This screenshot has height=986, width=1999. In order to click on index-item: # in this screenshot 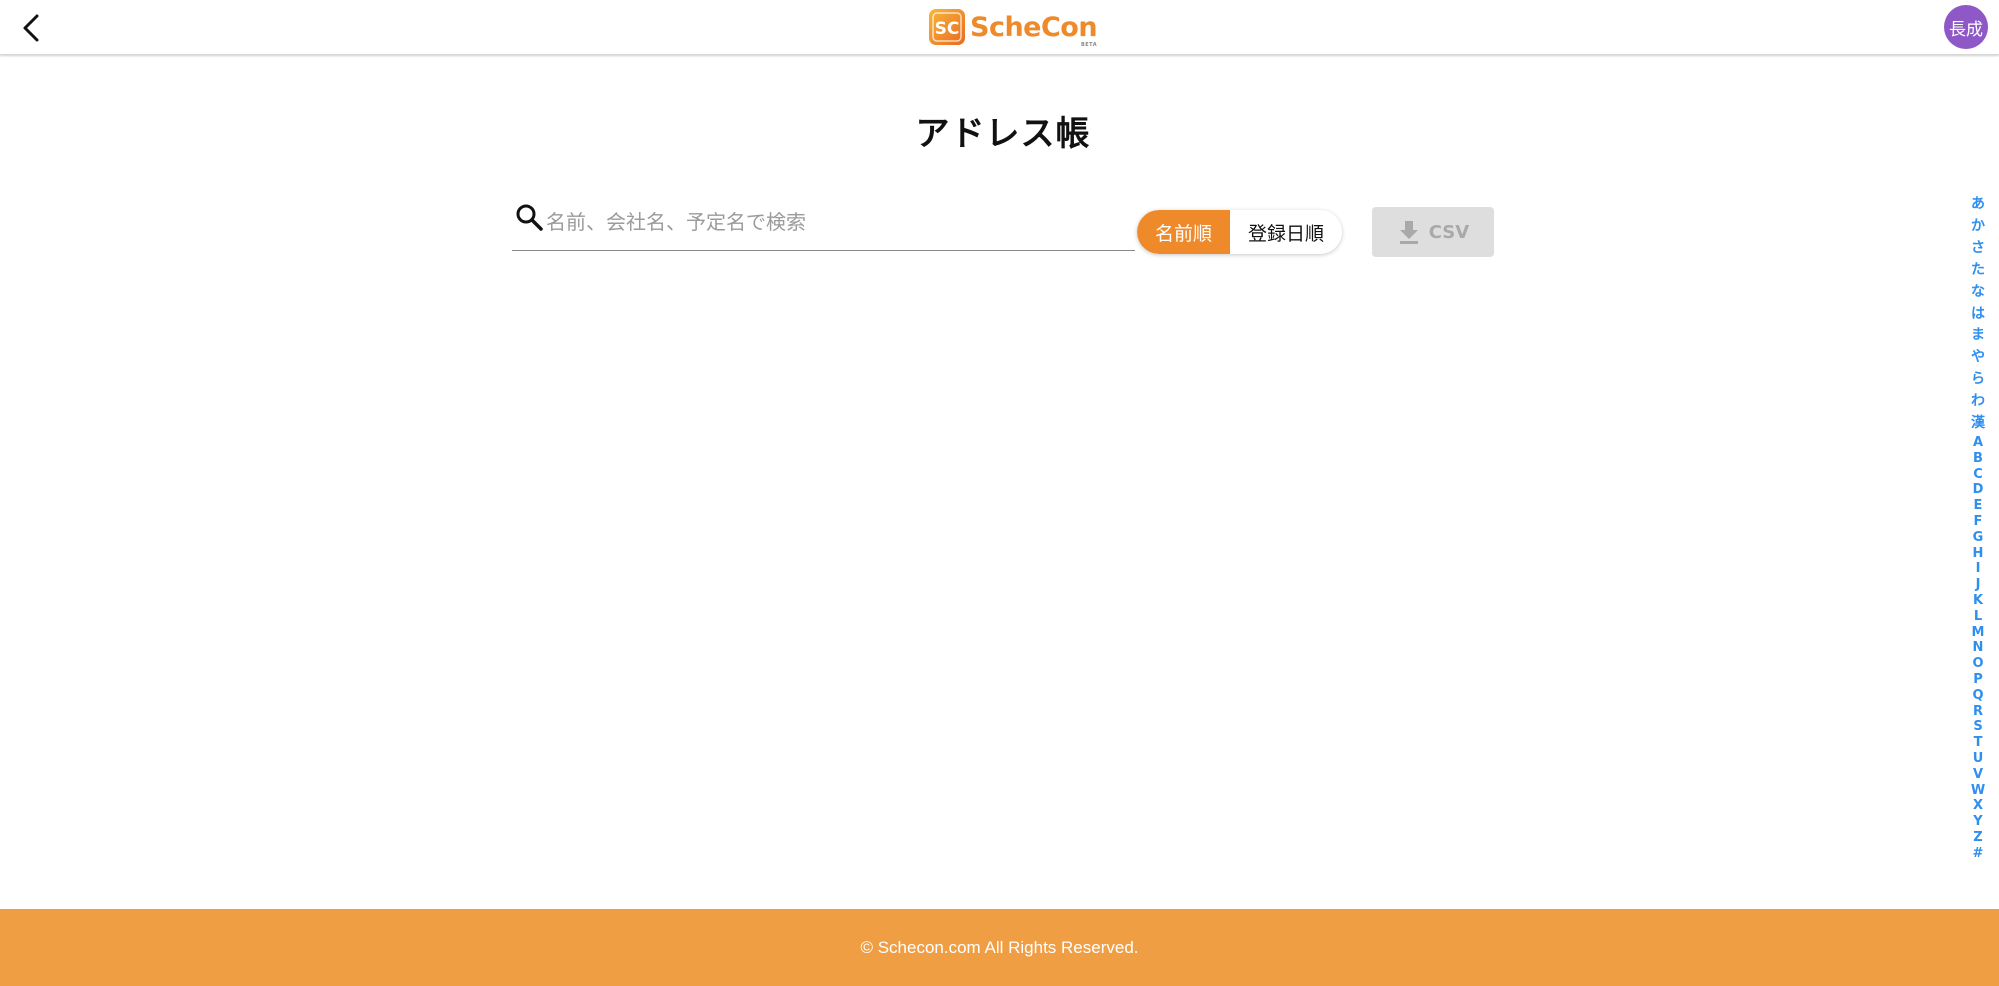, I will do `click(1978, 854)`.